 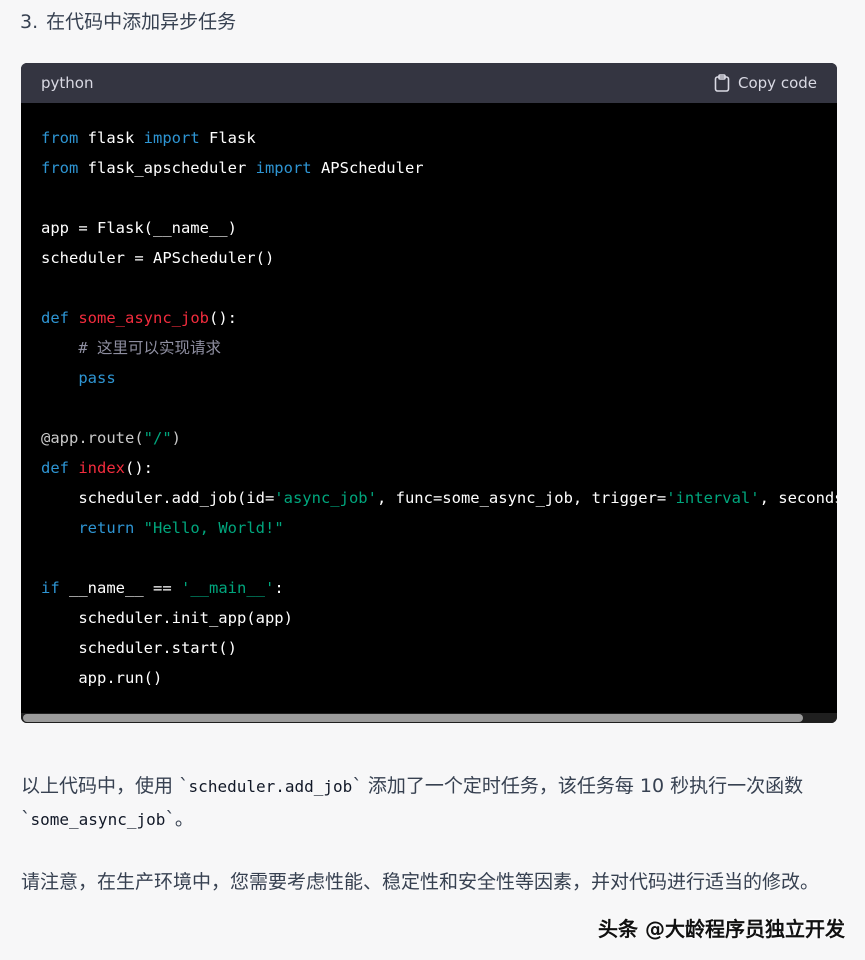 What do you see at coordinates (279, 588) in the screenshot?
I see `code-token: :` at bounding box center [279, 588].